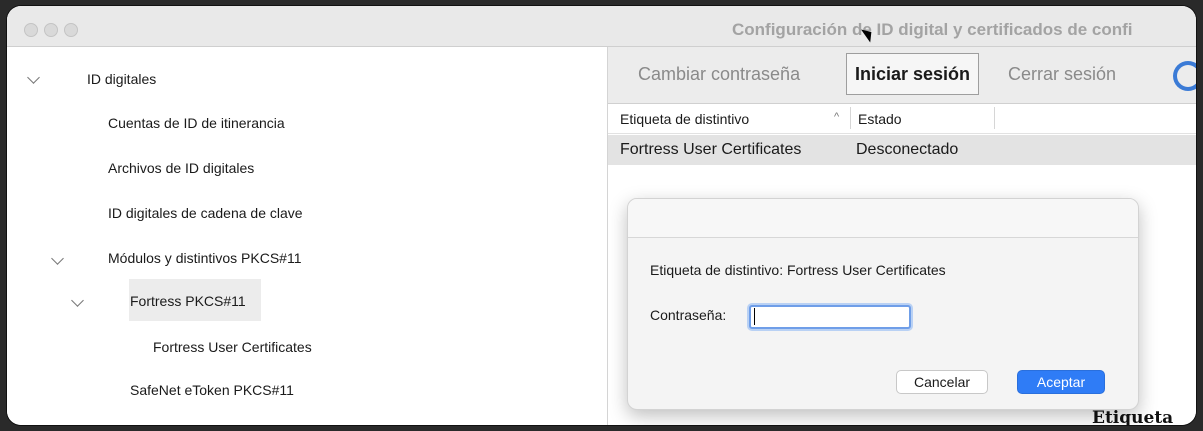 The image size is (1203, 431). What do you see at coordinates (232, 347) in the screenshot?
I see `tree-item-fortress-user-certificates: Fortress User Certificates` at bounding box center [232, 347].